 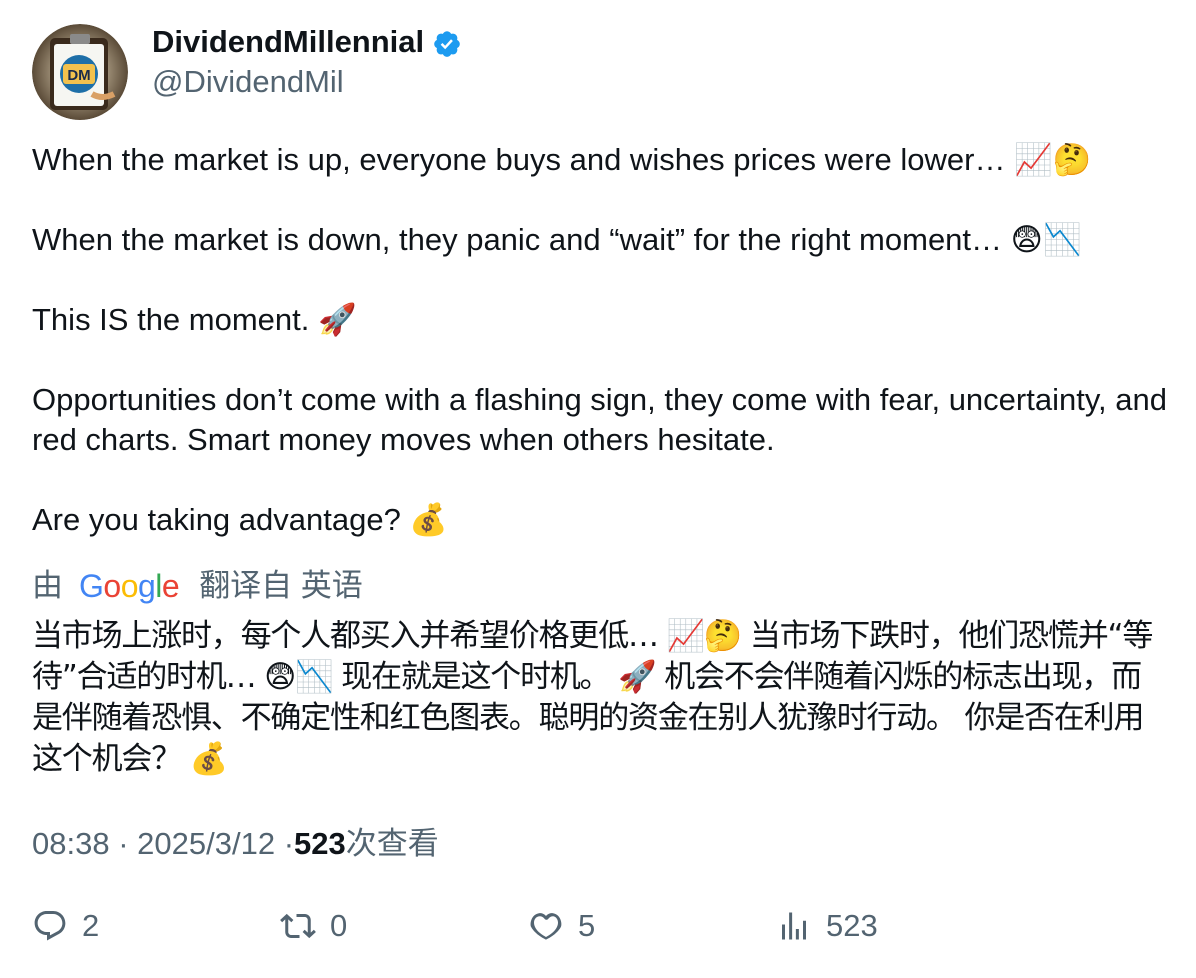 What do you see at coordinates (852, 925) in the screenshot?
I see `views-count: 523` at bounding box center [852, 925].